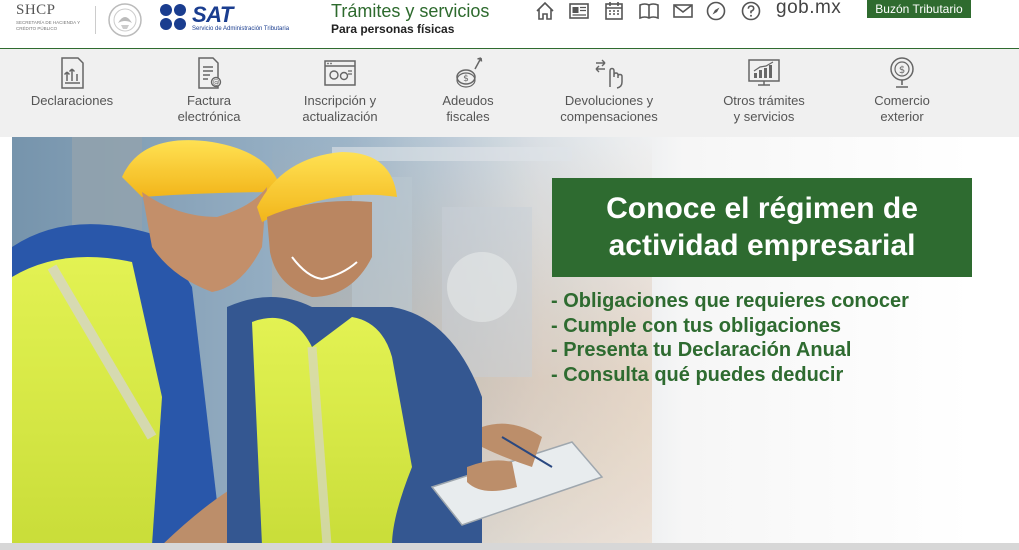 The image size is (1019, 550). Describe the element at coordinates (72, 73) in the screenshot. I see `declaraciones-icon` at that location.